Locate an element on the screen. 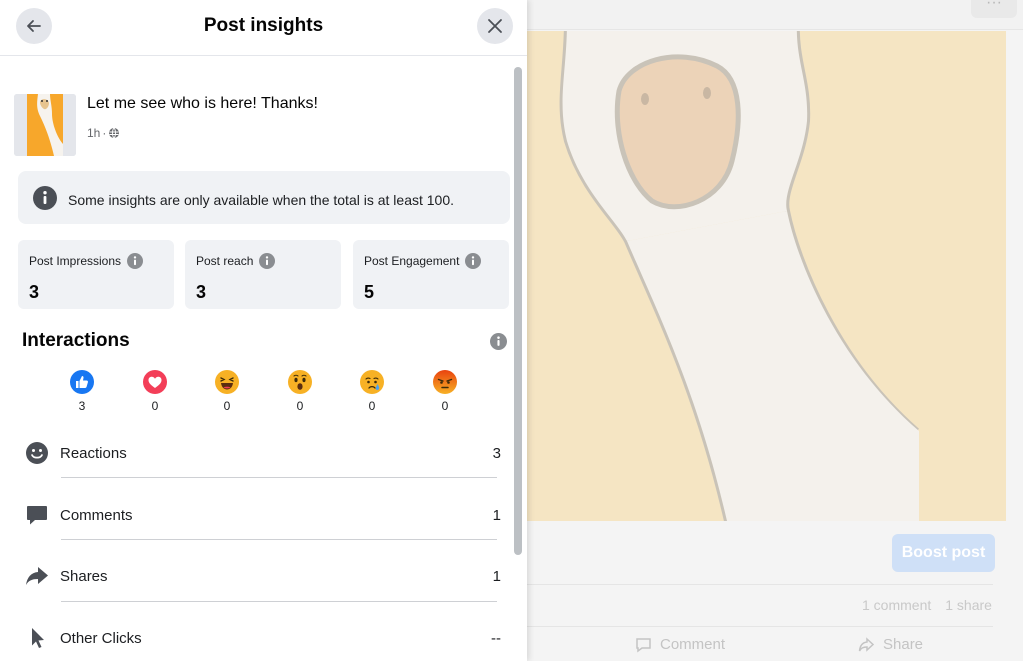 The height and width of the screenshot is (661, 1023). like-reaction-icon is located at coordinates (82, 382).